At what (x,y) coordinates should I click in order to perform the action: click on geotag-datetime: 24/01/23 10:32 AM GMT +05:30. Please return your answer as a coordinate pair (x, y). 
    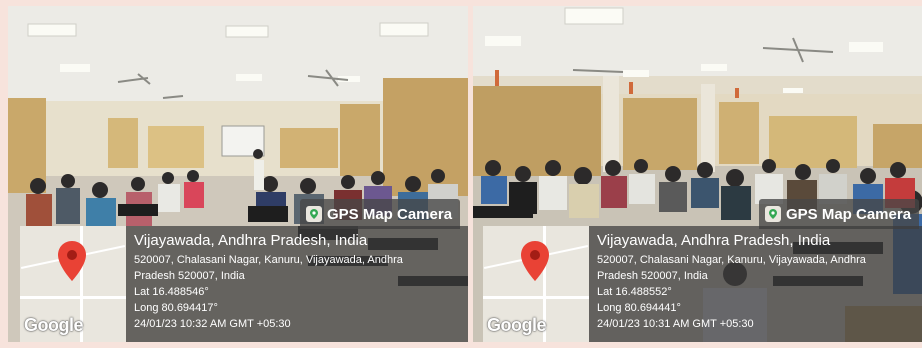
    Looking at the image, I should click on (212, 324).